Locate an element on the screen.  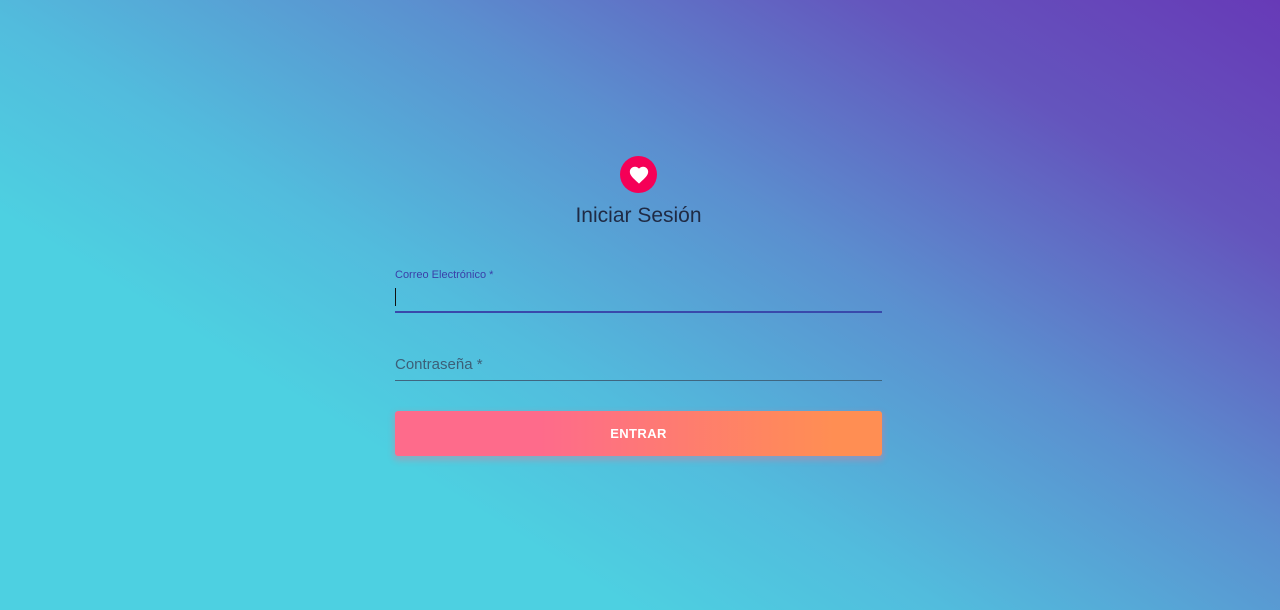
password-field: Contraseña * is located at coordinates (638, 367).